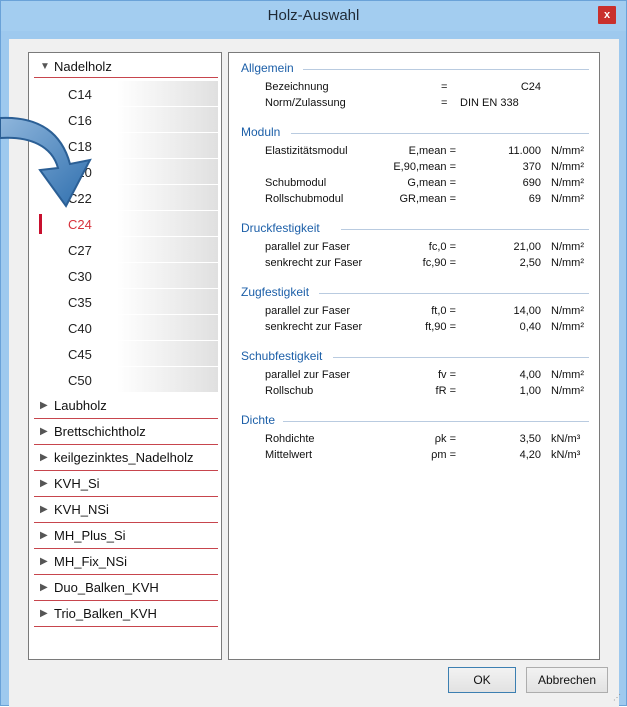  What do you see at coordinates (126, 615) in the screenshot?
I see `tree-group-trio_balken_kvh: ▶ Trio_Balken_KVH` at bounding box center [126, 615].